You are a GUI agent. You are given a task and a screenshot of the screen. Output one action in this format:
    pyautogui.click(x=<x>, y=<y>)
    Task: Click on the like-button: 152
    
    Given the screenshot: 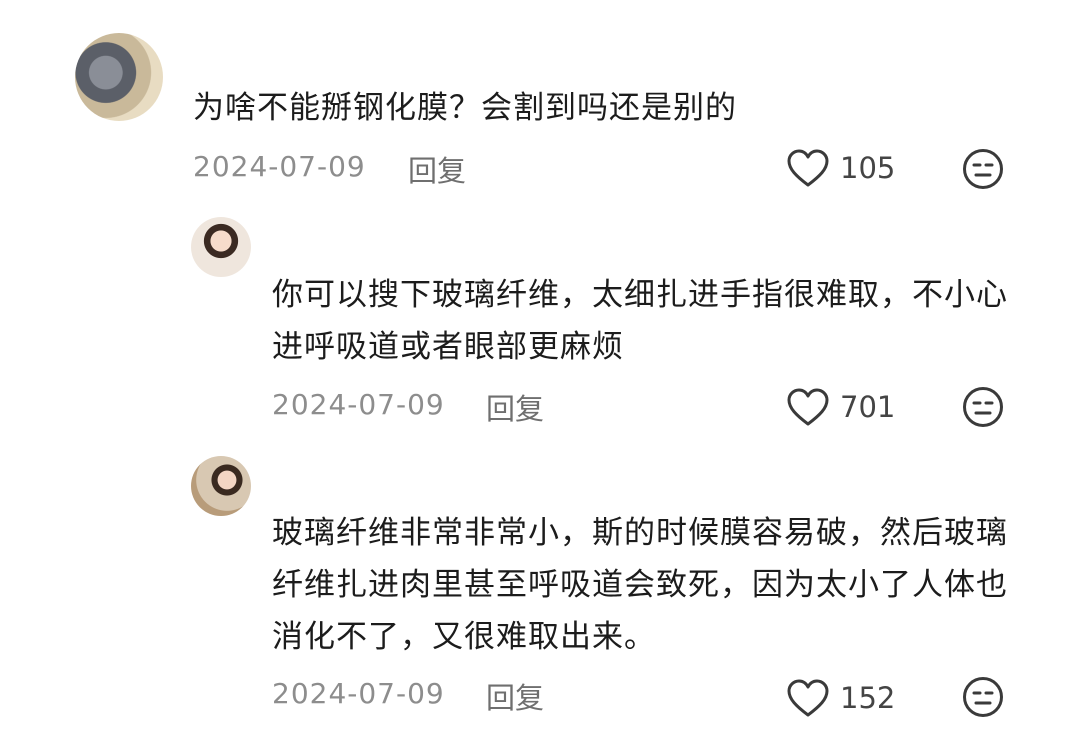 What is the action you would take?
    pyautogui.click(x=840, y=698)
    